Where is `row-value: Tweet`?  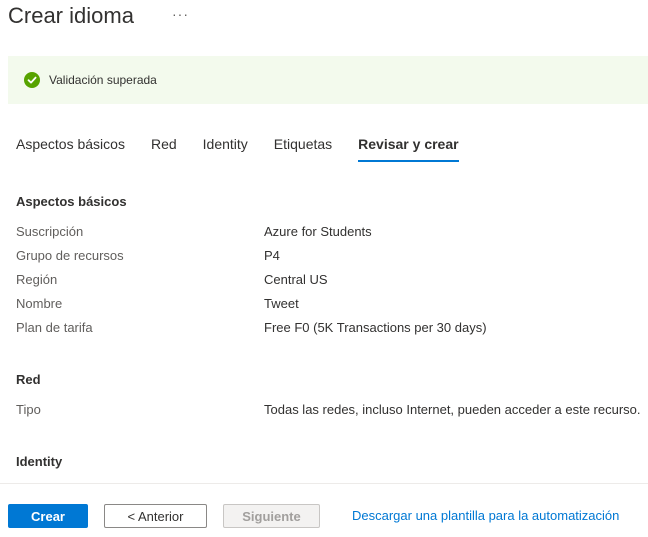 row-value: Tweet is located at coordinates (281, 303).